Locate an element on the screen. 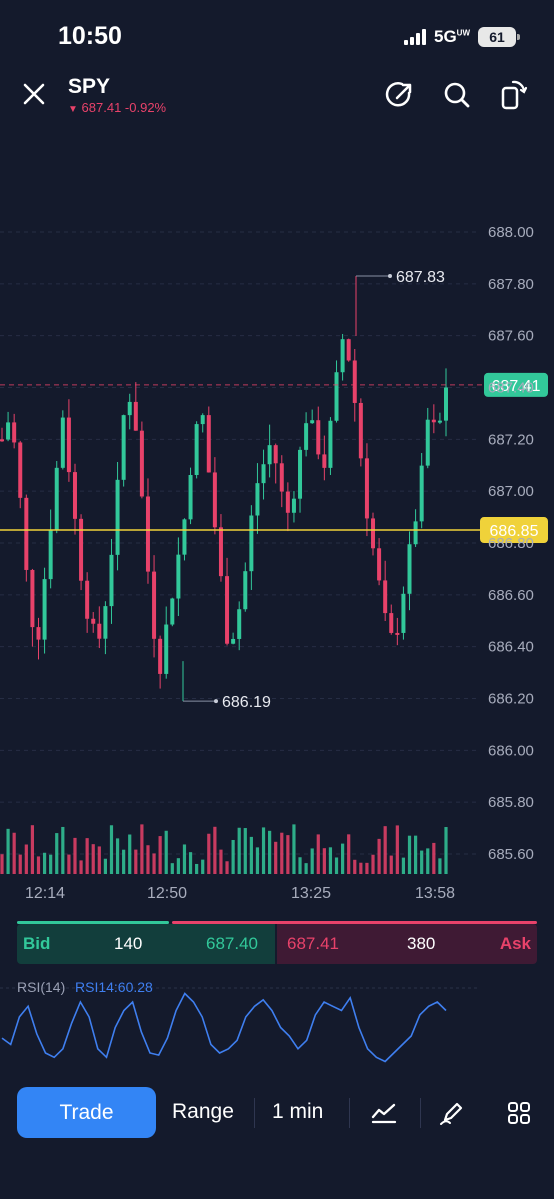  price-tick-label: 685.80 is located at coordinates (511, 802).